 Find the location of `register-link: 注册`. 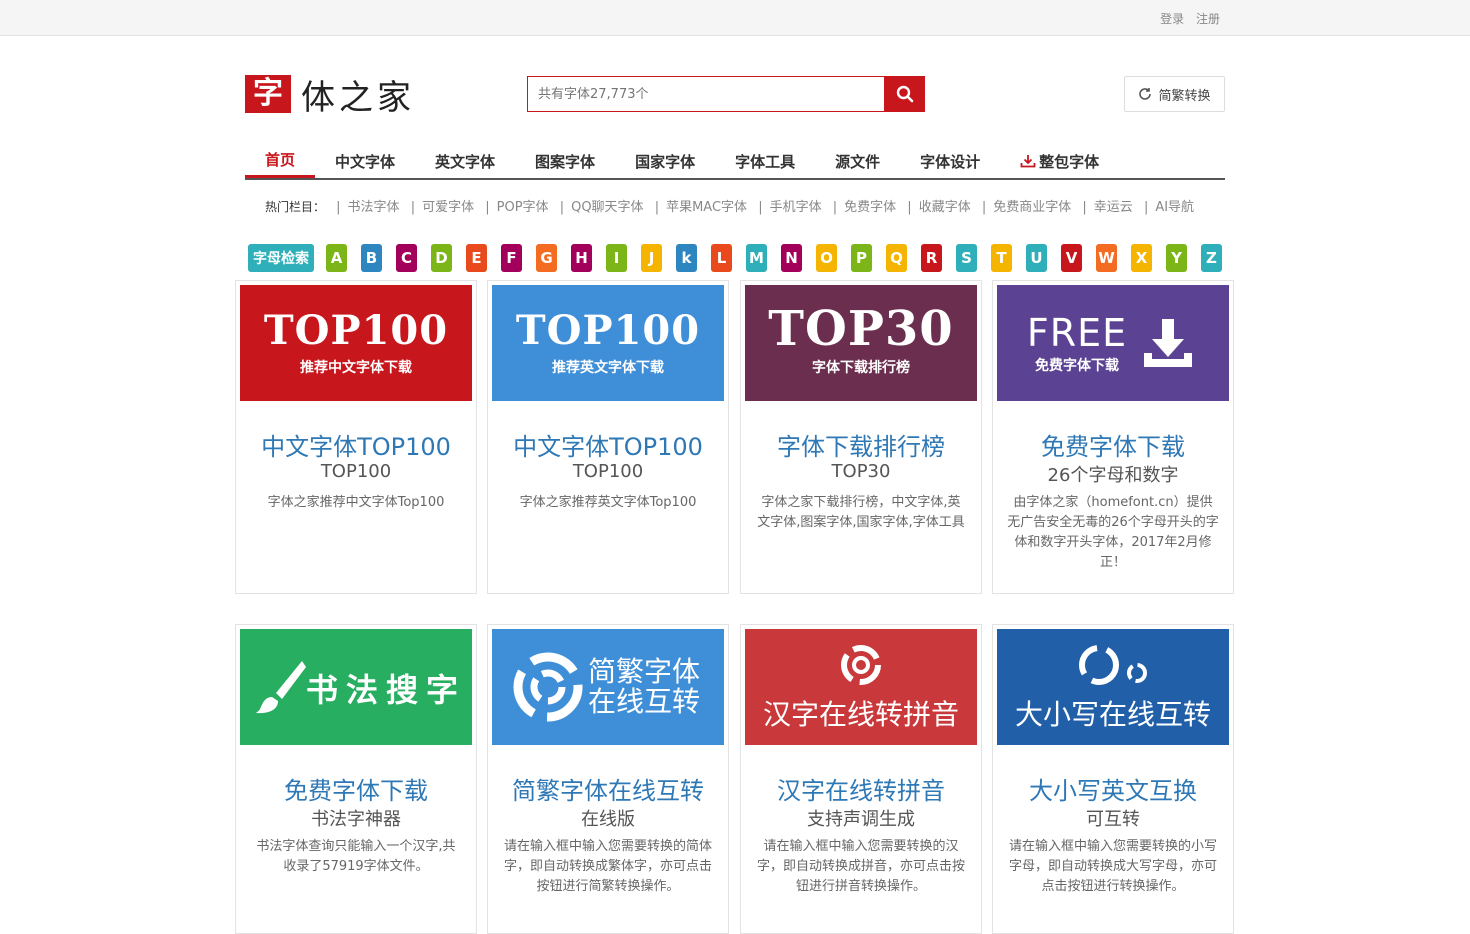

register-link: 注册 is located at coordinates (1208, 19).